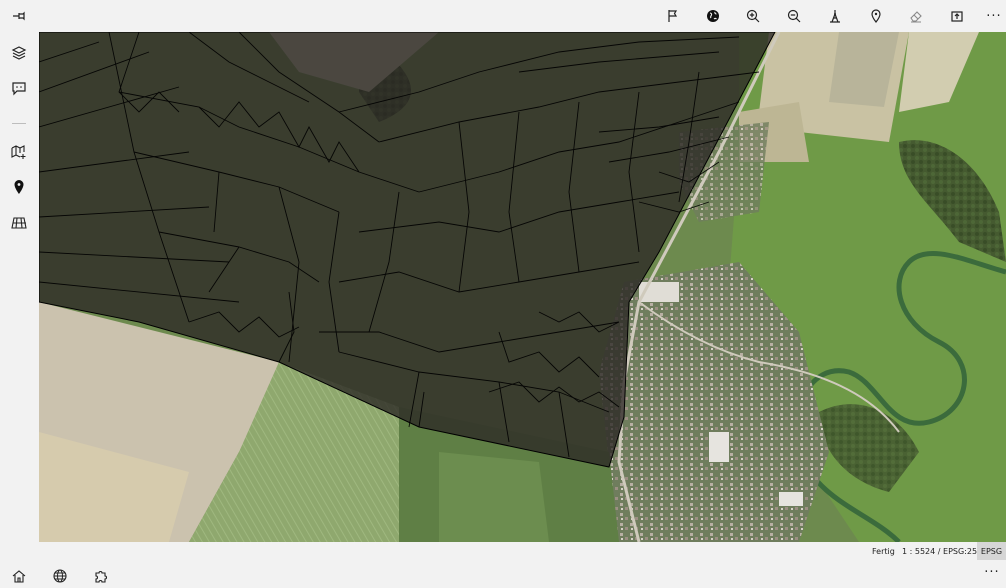 This screenshot has height=588, width=1006. Describe the element at coordinates (503, 574) in the screenshot. I see `bottom-app-bar: ···` at that location.